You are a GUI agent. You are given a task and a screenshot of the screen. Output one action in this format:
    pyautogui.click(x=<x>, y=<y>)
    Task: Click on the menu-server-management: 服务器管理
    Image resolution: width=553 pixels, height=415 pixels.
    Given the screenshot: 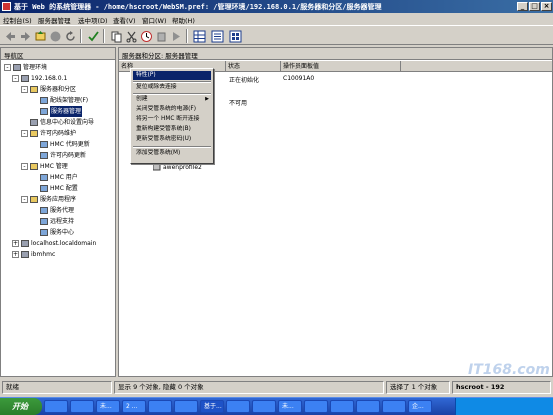 What is the action you would take?
    pyautogui.click(x=54, y=20)
    